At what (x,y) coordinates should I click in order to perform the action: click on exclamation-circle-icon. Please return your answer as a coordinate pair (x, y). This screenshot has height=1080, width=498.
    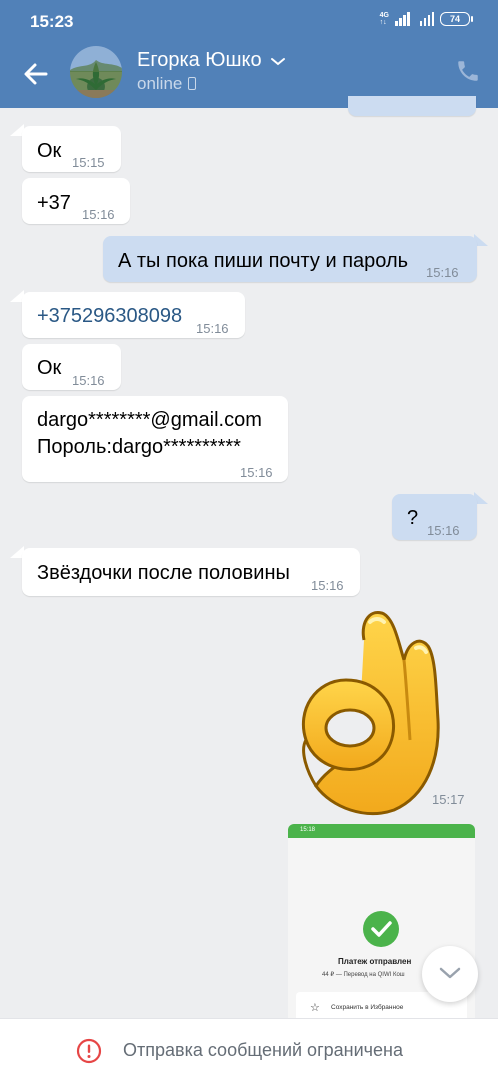
    Looking at the image, I should click on (89, 1051).